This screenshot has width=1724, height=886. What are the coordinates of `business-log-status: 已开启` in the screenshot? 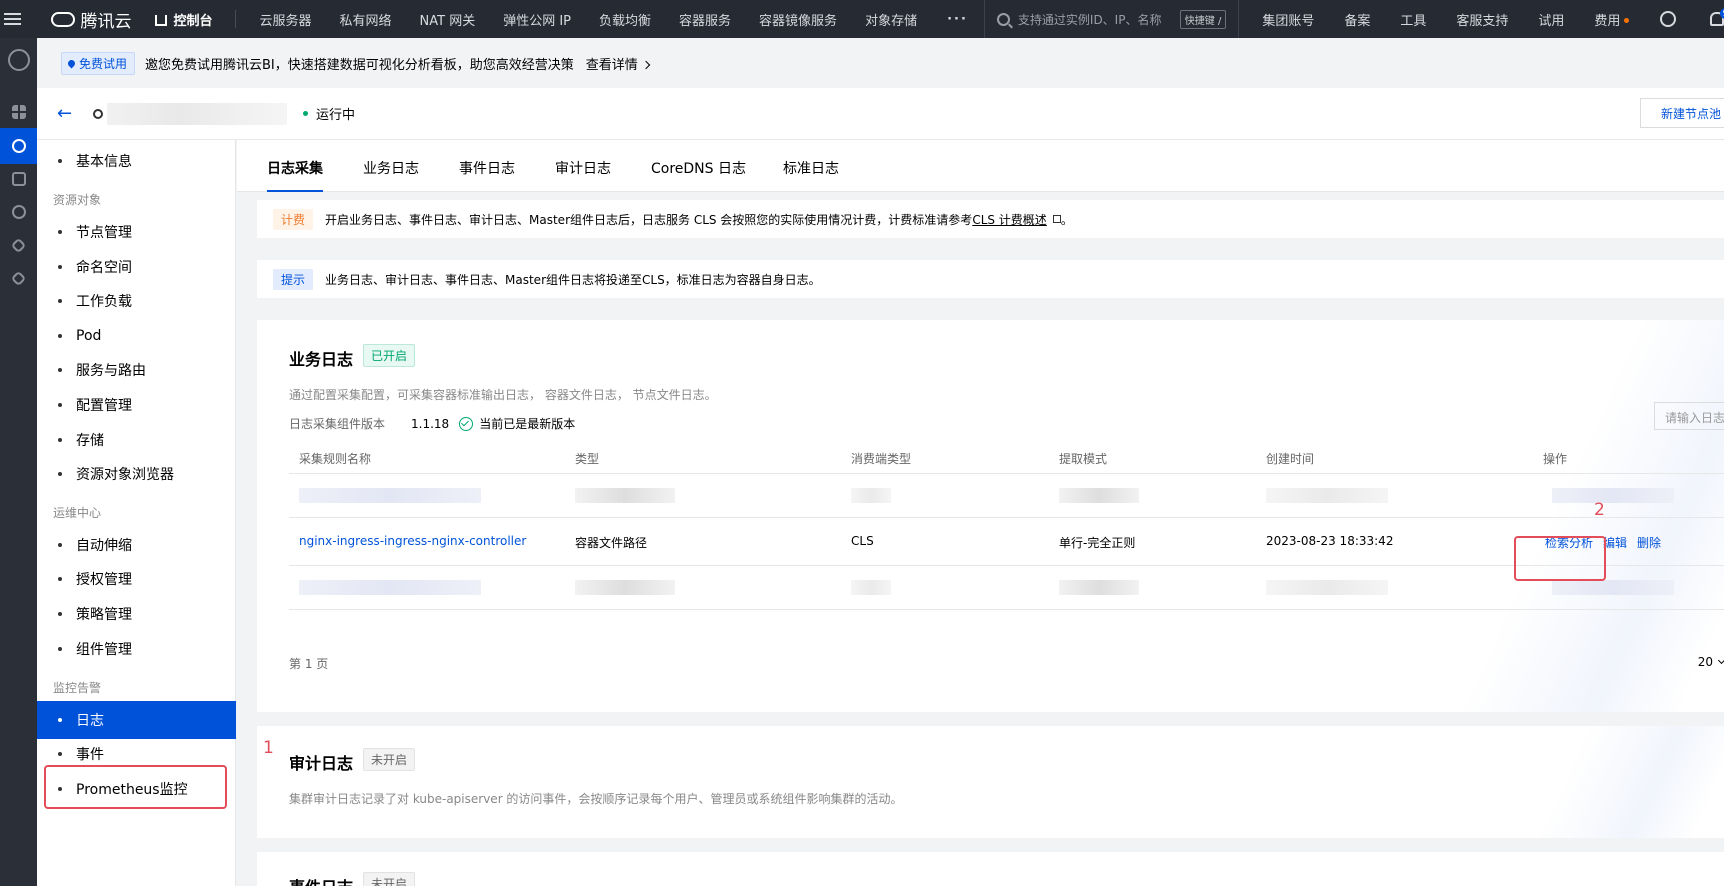 It's located at (389, 355).